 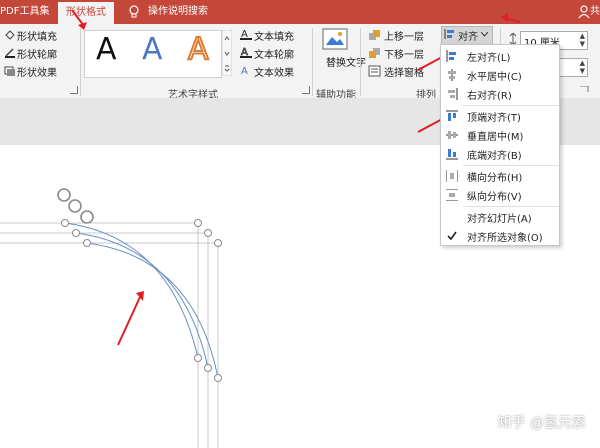 What do you see at coordinates (37, 35) in the screenshot?
I see `shape-fill-button: 形状填充` at bounding box center [37, 35].